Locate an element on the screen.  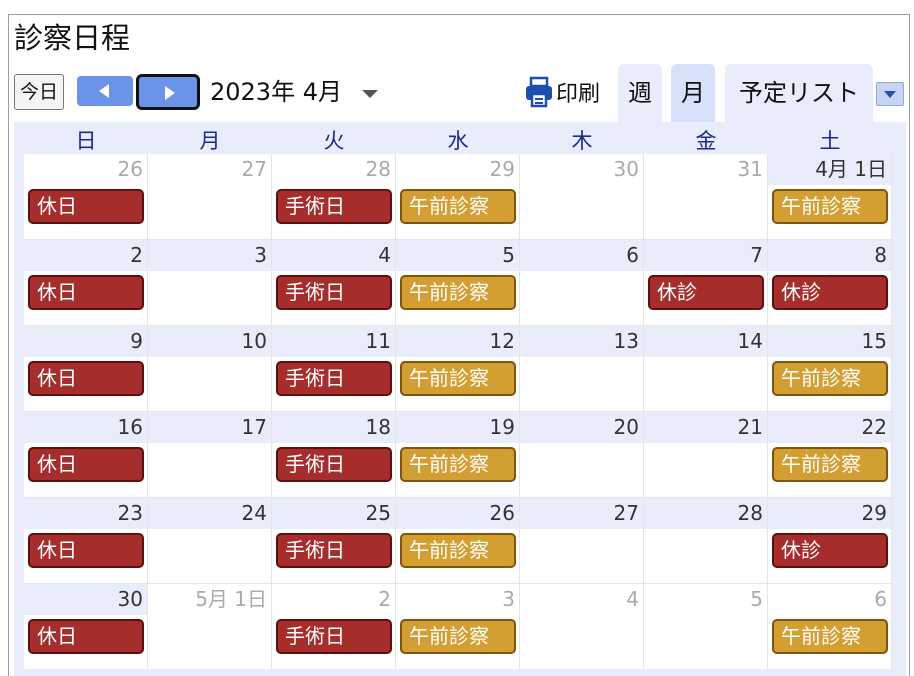
day-cell: 4 is located at coordinates (581, 626).